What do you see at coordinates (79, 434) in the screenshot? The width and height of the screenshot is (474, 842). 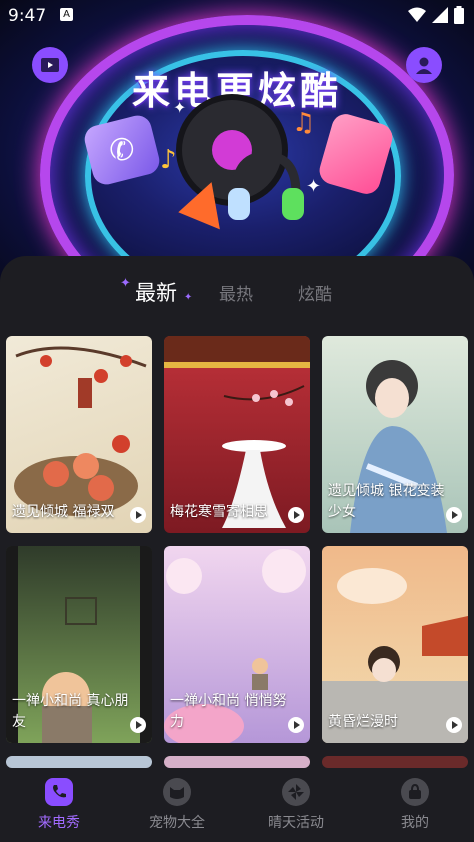 I see `ringtone-card: 遗见倾城 福禄双` at bounding box center [79, 434].